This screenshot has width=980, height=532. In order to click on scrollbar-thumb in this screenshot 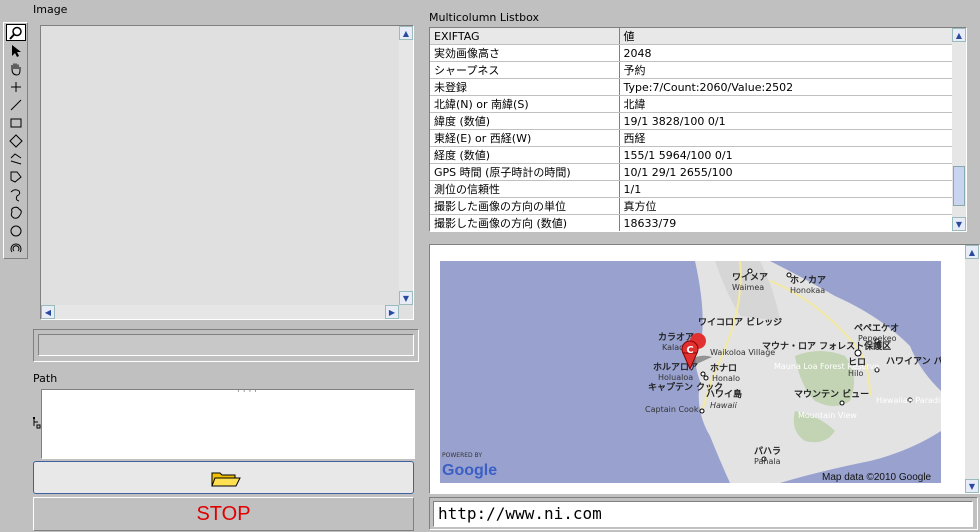, I will do `click(959, 186)`.